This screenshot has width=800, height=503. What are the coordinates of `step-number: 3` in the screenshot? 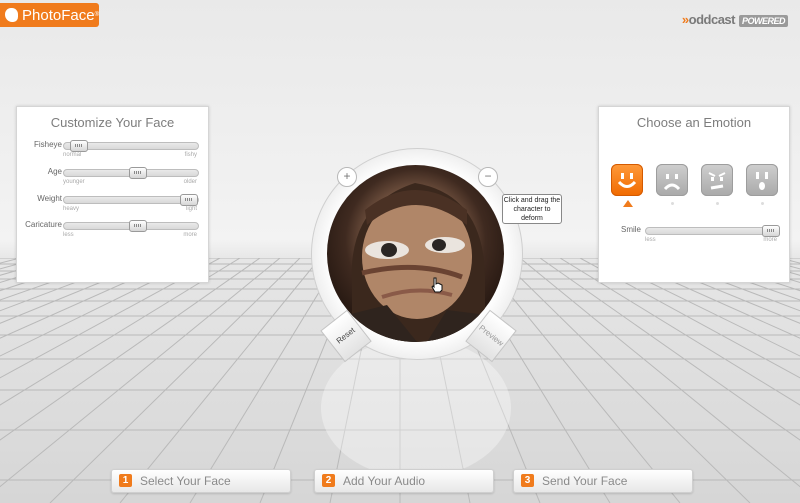 It's located at (527, 480).